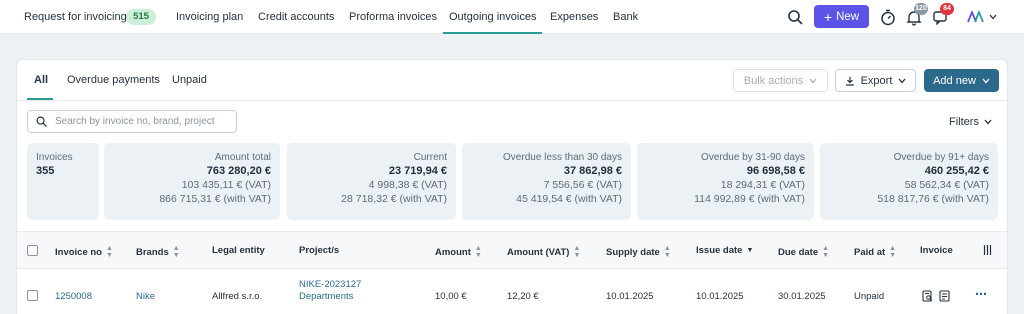 This screenshot has height=314, width=1024. I want to click on nav-label: Proforma invoices, so click(393, 17).